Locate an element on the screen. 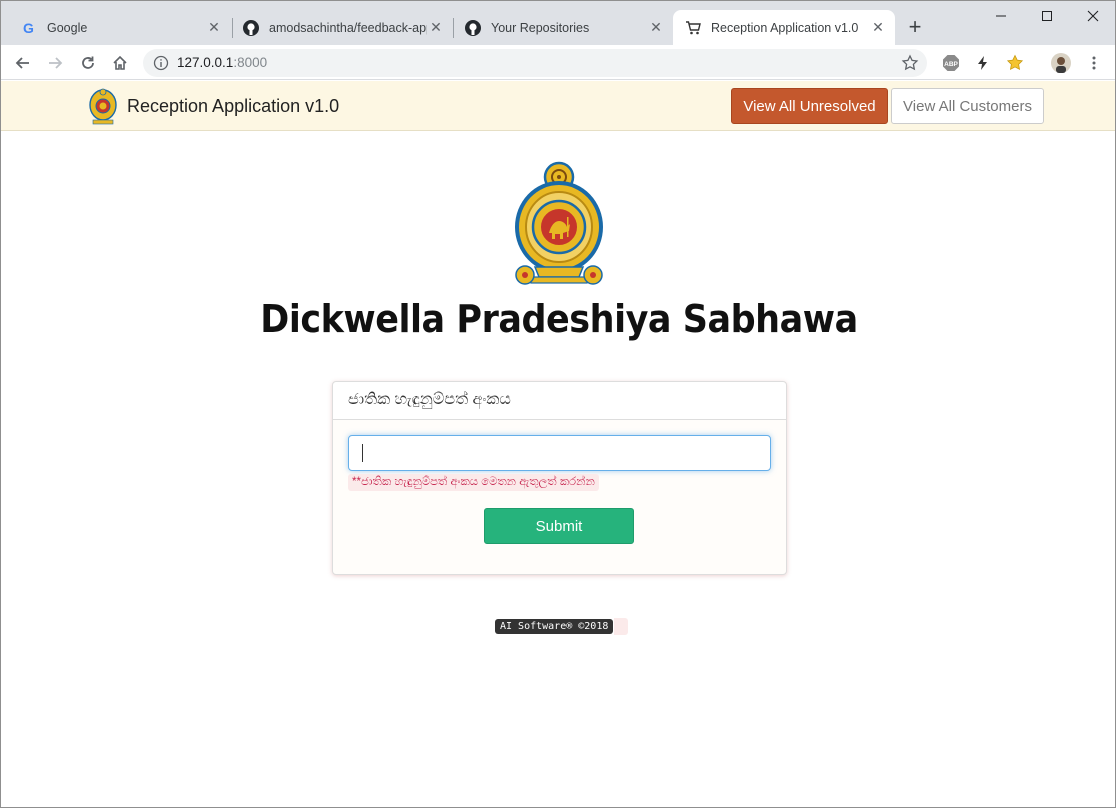 Image resolution: width=1116 pixels, height=808 pixels. text-cursor is located at coordinates (362, 453).